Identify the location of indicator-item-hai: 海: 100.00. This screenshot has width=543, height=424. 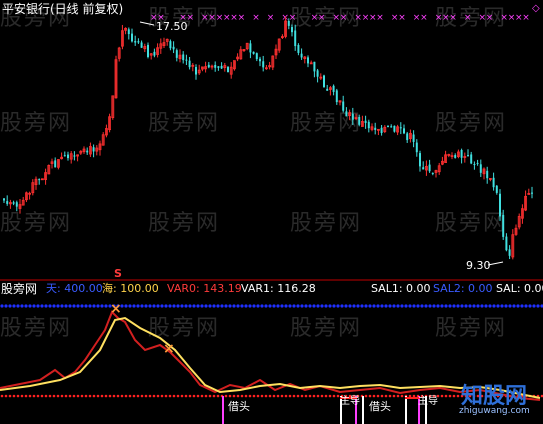
(130, 288).